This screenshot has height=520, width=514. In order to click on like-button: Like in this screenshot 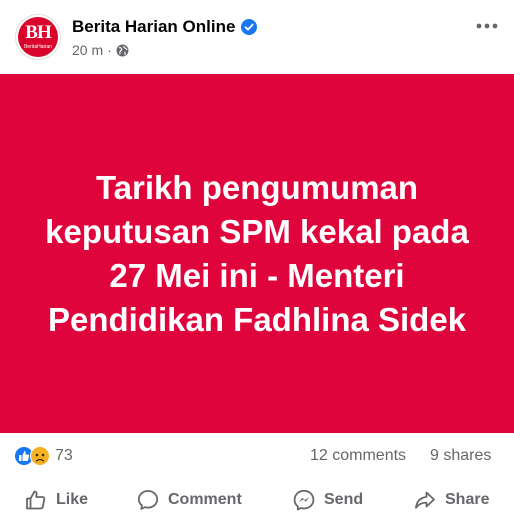, I will do `click(56, 500)`.